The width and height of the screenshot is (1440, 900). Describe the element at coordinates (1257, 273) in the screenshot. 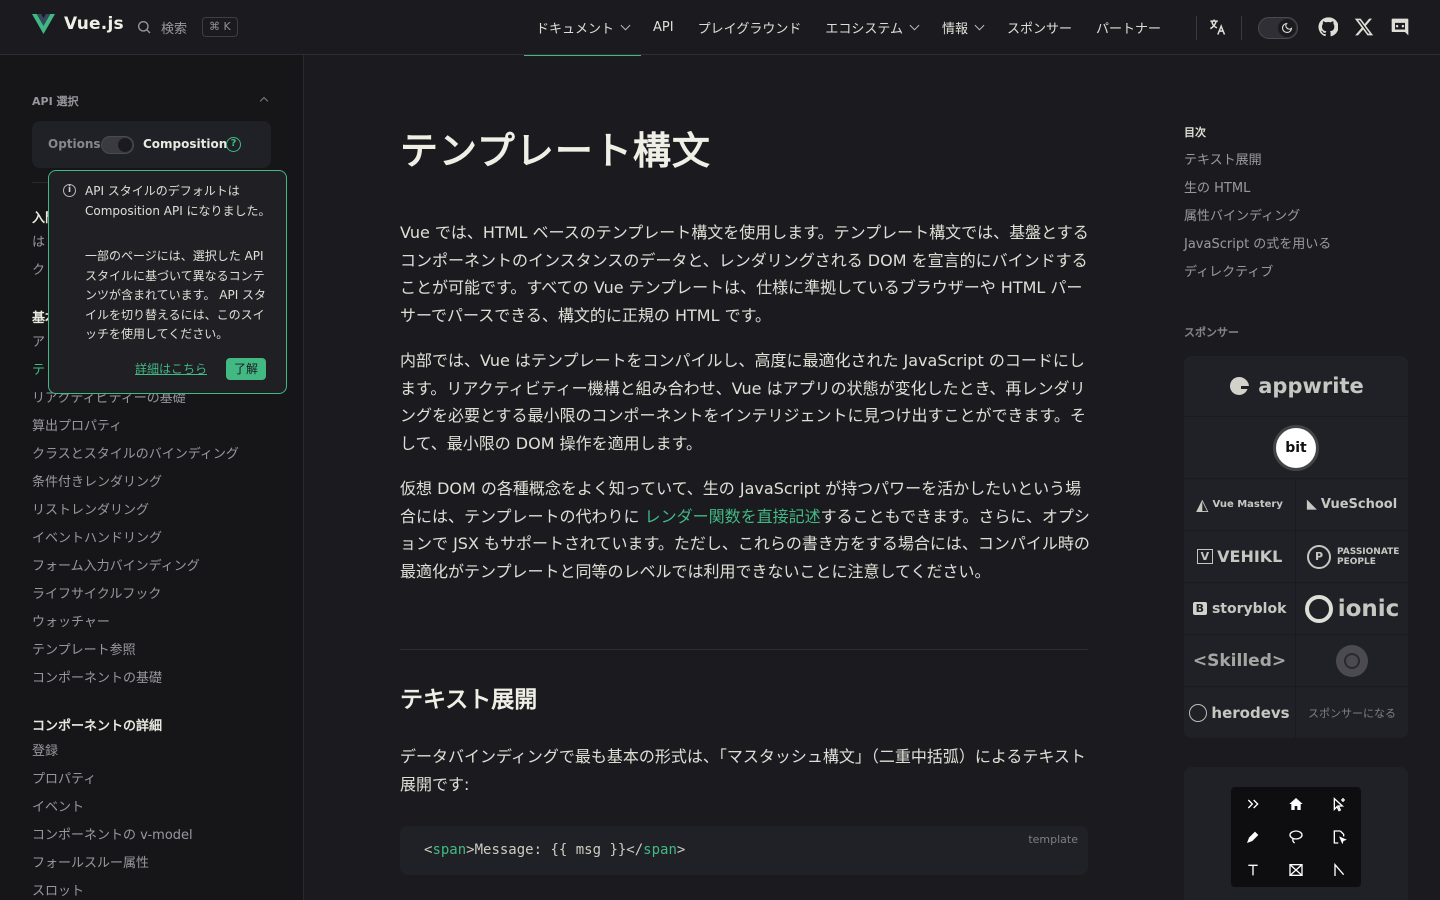

I see `toc-item: ディレクティブ` at that location.